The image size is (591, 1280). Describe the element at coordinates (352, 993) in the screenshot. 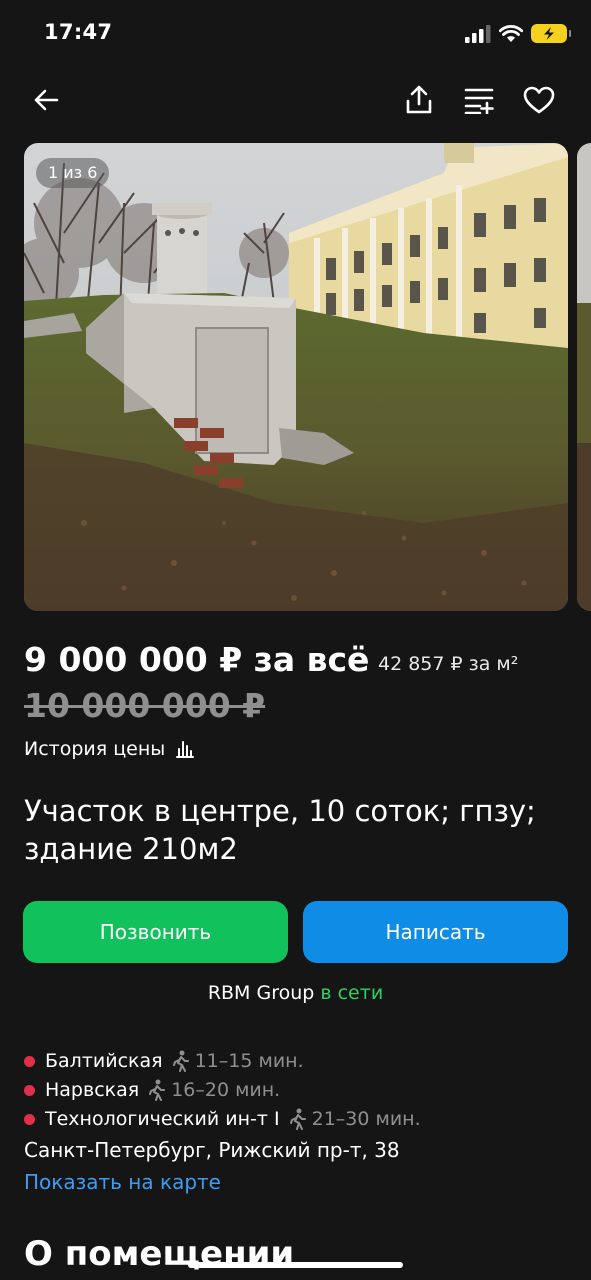

I see `seller-online-status: в сети` at that location.